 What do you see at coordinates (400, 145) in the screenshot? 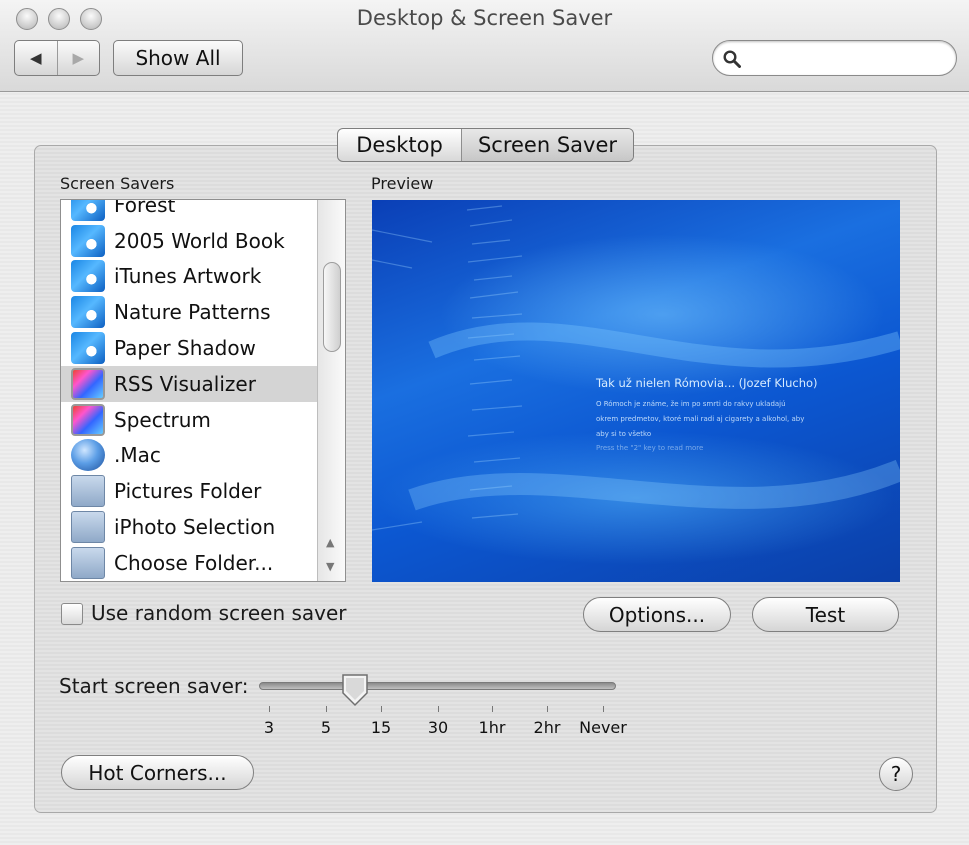
I see `tab-desktop: Desktop` at bounding box center [400, 145].